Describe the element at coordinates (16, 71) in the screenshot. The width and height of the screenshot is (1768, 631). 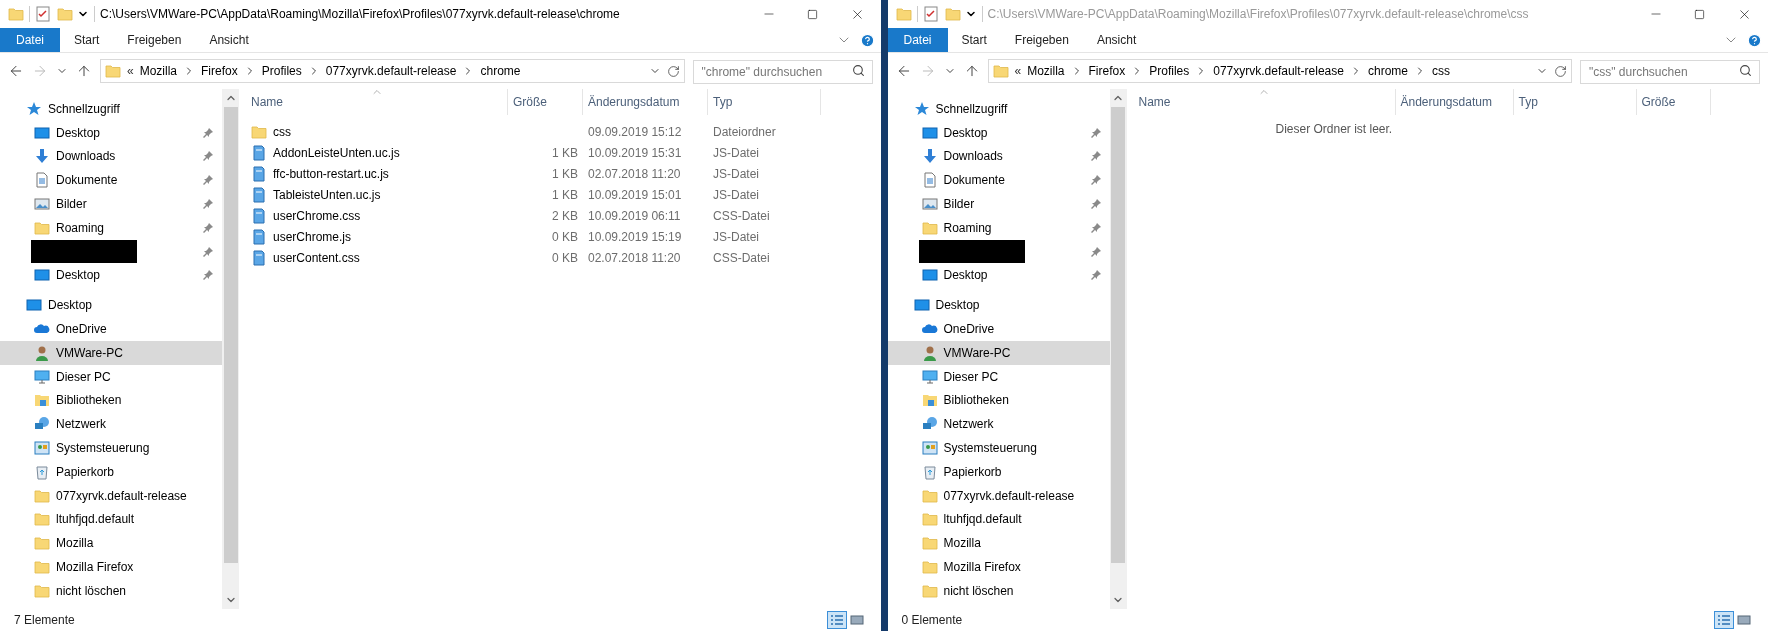
I see `back-icon` at that location.